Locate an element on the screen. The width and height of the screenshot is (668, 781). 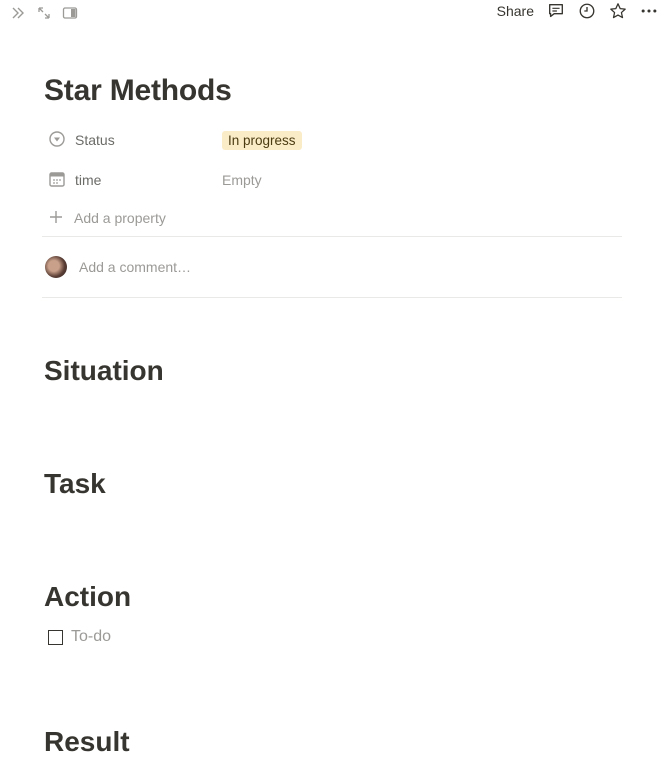
property-name: time is located at coordinates (88, 180).